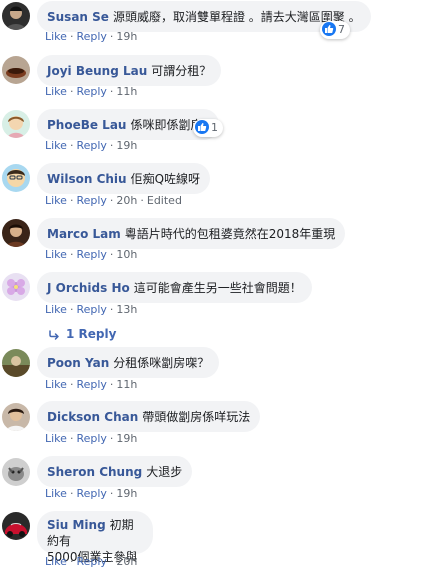 This screenshot has width=429, height=575. I want to click on comment-actions: Like · Reply · 20h, so click(91, 561).